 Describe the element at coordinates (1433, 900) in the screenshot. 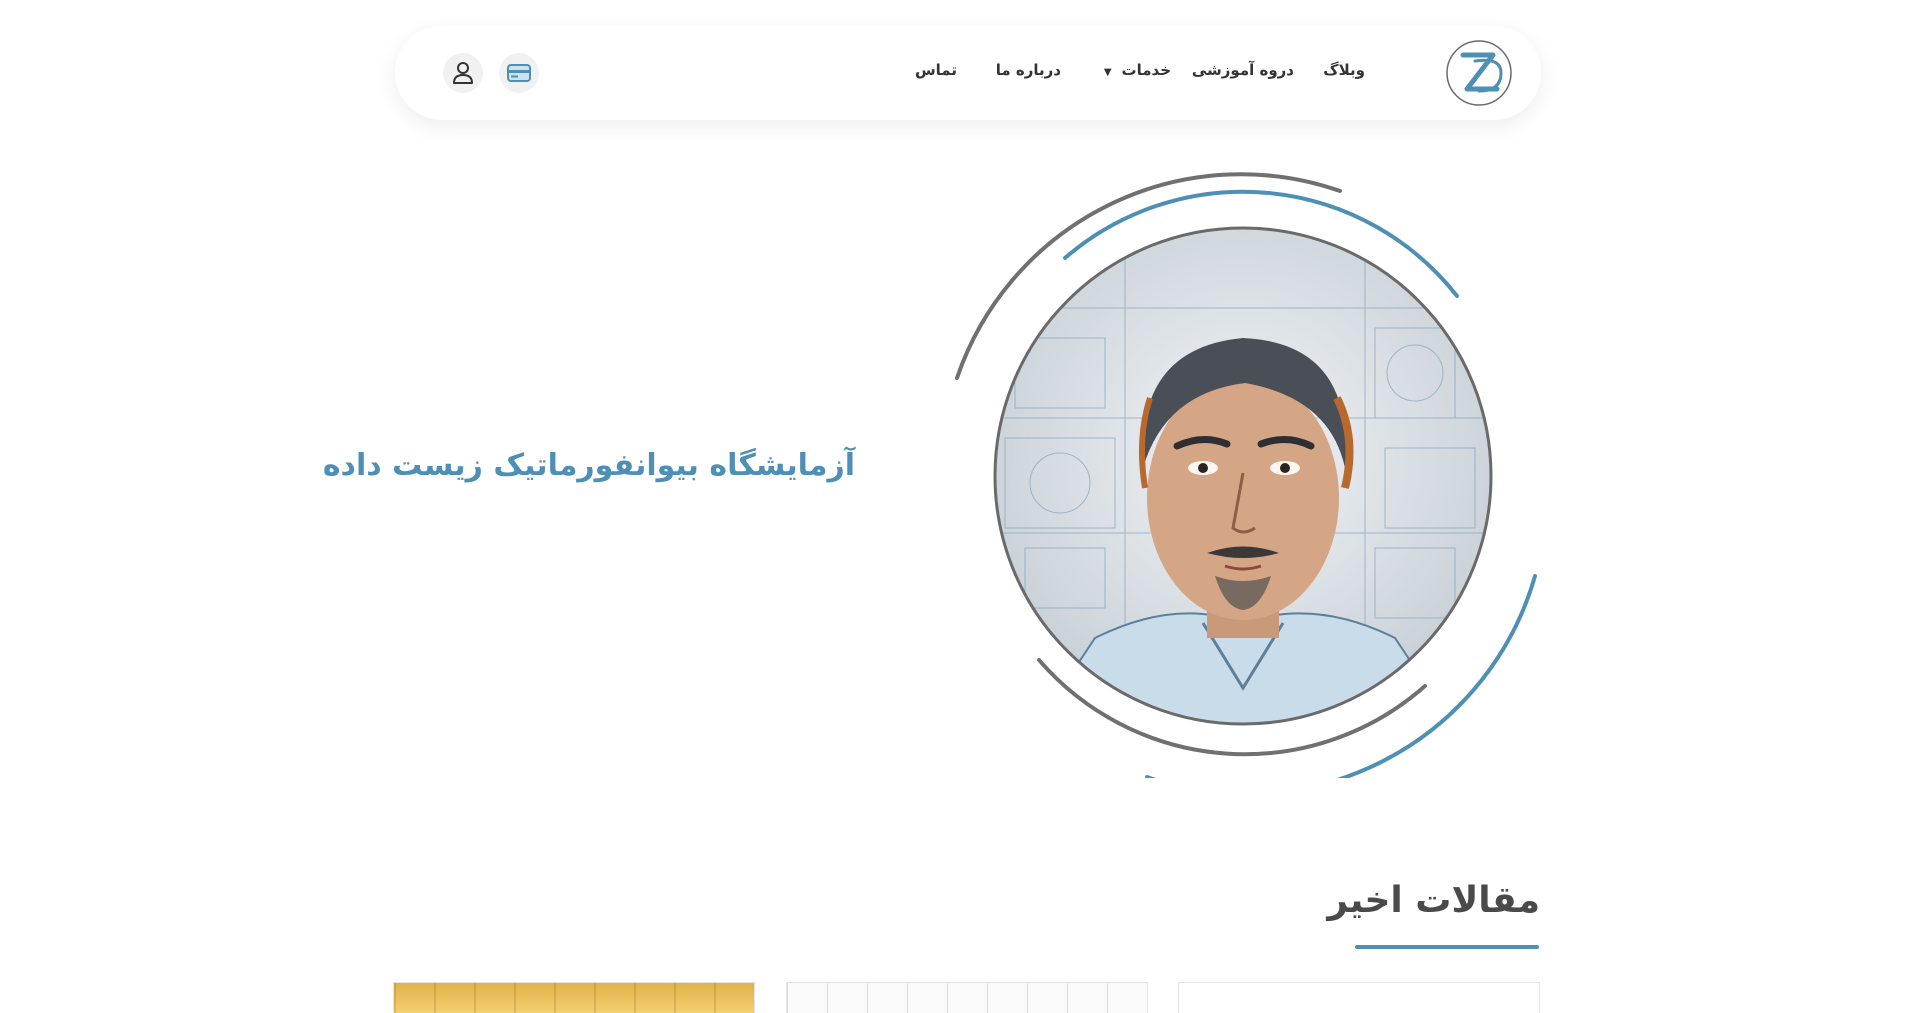

I see `recent-articles-title: مقالات اخیر` at that location.